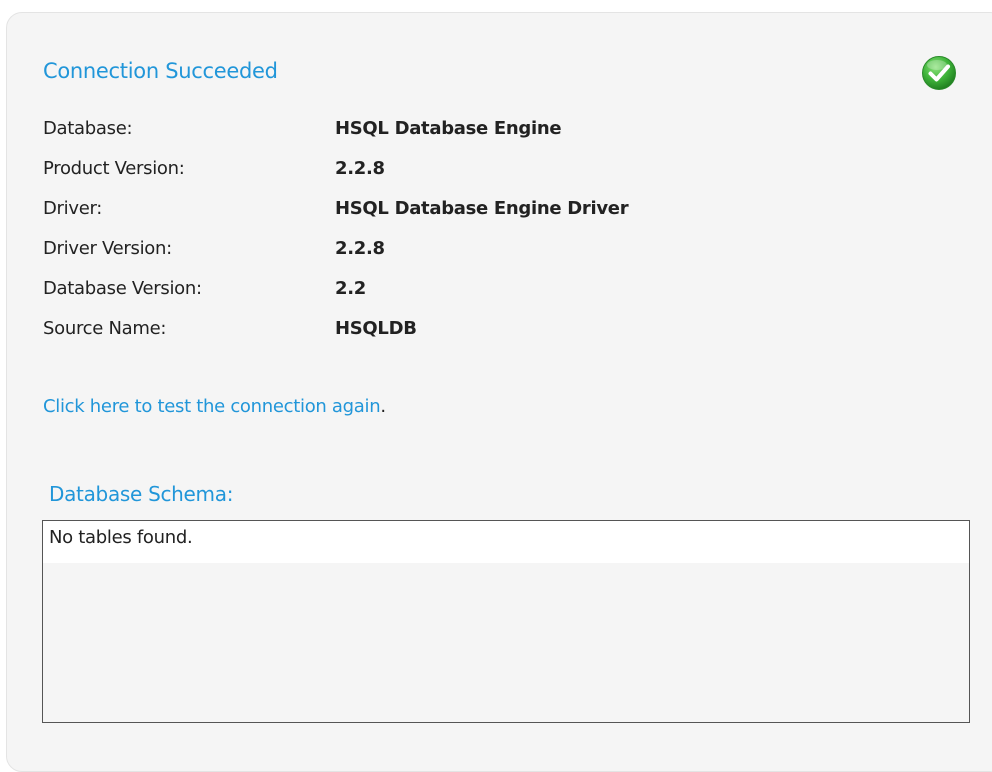  What do you see at coordinates (482, 208) in the screenshot?
I see `detail-value: HSQL Database Engine Driver` at bounding box center [482, 208].